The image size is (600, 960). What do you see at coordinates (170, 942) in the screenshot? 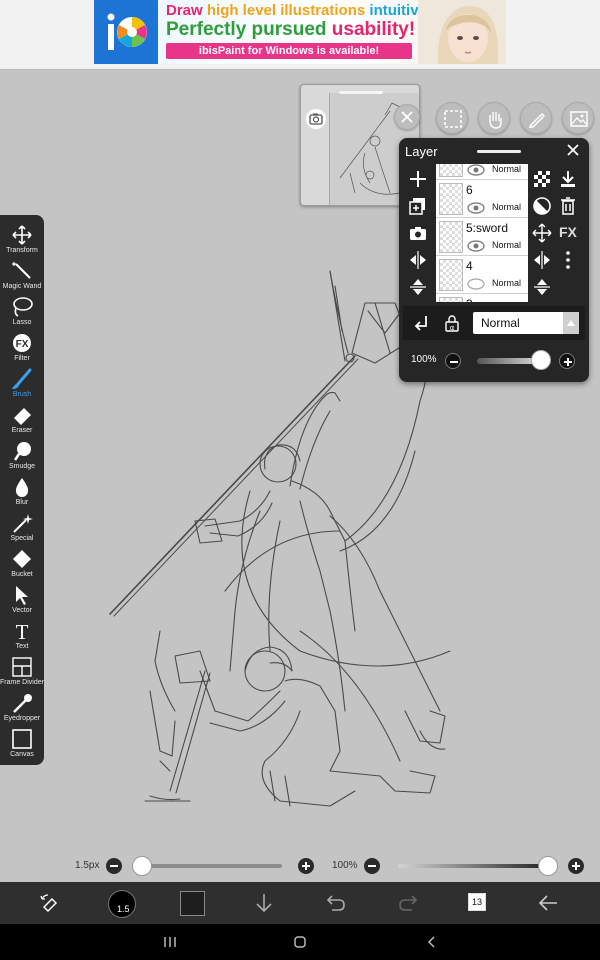
I see `recent-apps-icon` at bounding box center [170, 942].